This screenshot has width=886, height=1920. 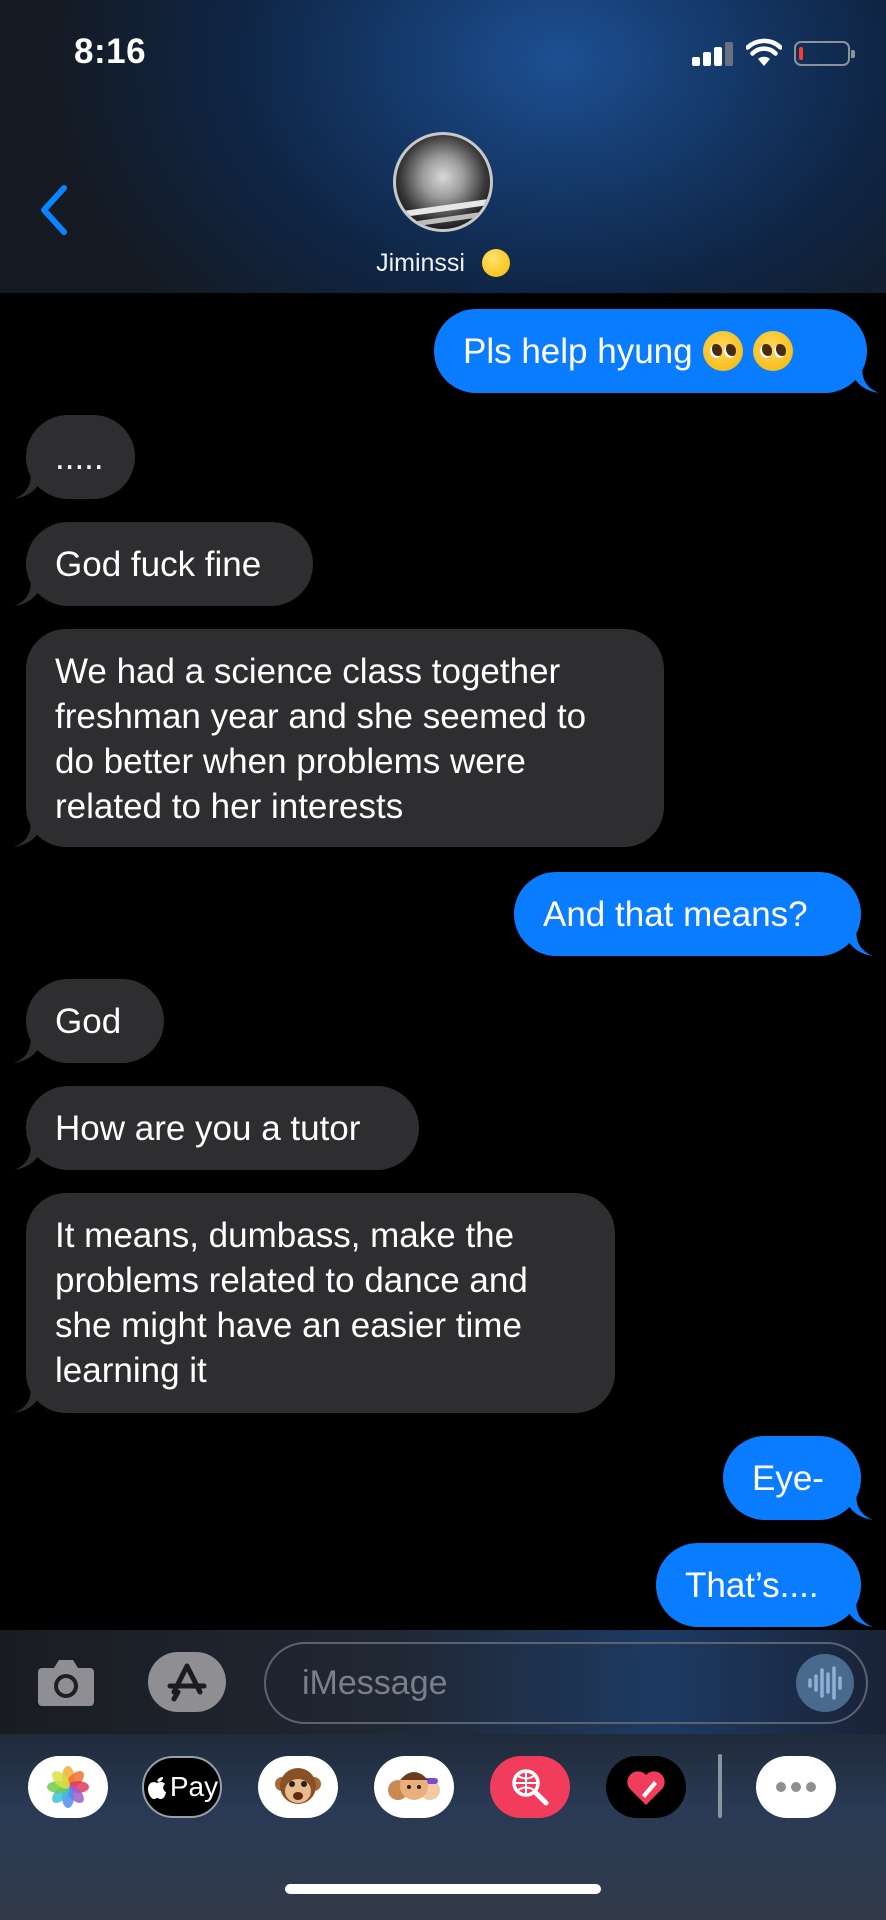 What do you see at coordinates (66, 1682) in the screenshot?
I see `camera-icon` at bounding box center [66, 1682].